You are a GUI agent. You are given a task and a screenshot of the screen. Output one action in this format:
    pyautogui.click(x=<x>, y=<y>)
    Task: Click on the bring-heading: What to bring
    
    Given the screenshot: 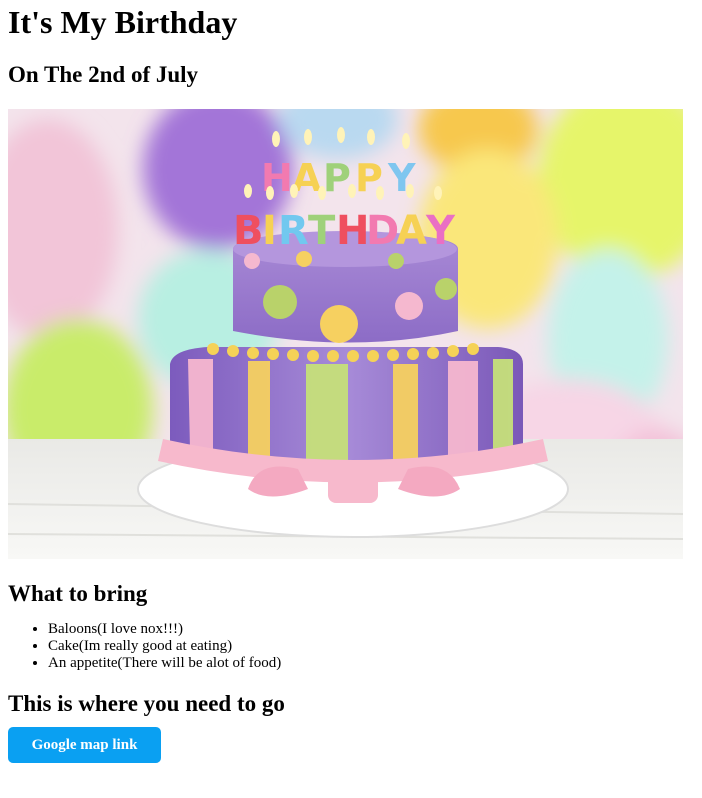 What is the action you would take?
    pyautogui.click(x=78, y=593)
    